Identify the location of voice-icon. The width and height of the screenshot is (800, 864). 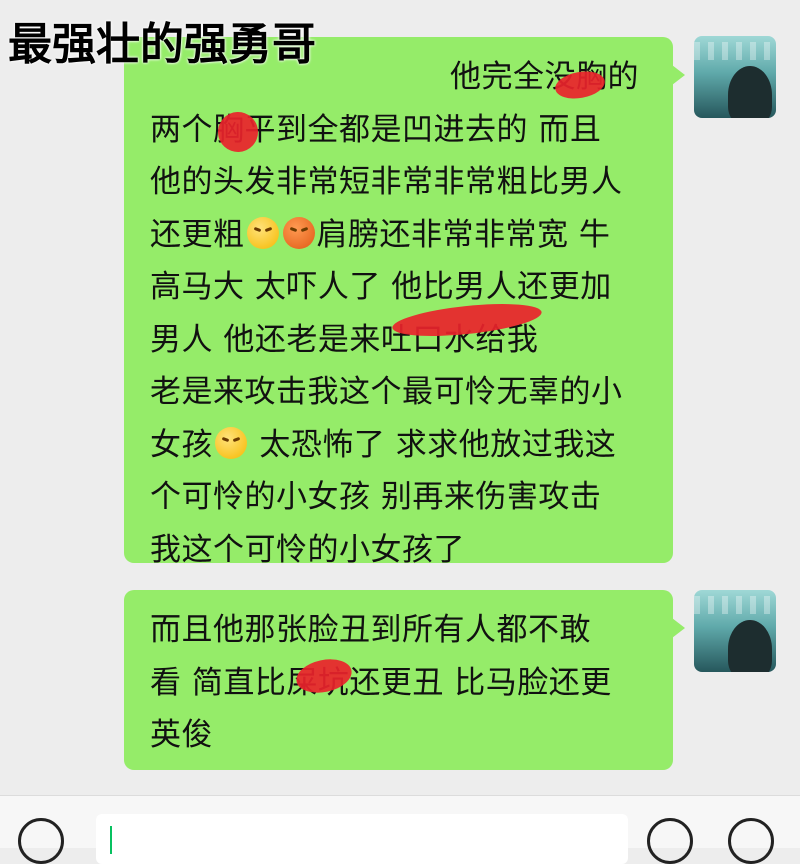
(41, 841).